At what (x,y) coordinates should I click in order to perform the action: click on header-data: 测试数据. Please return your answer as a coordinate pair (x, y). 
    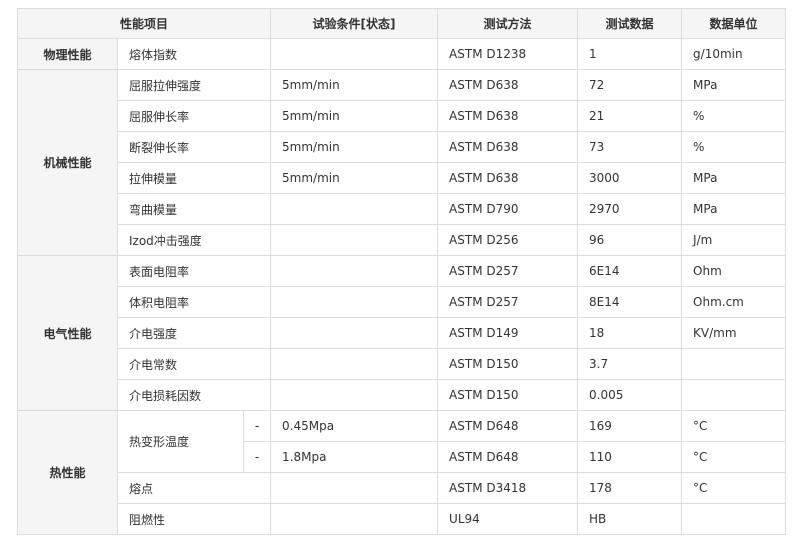
    Looking at the image, I should click on (630, 23).